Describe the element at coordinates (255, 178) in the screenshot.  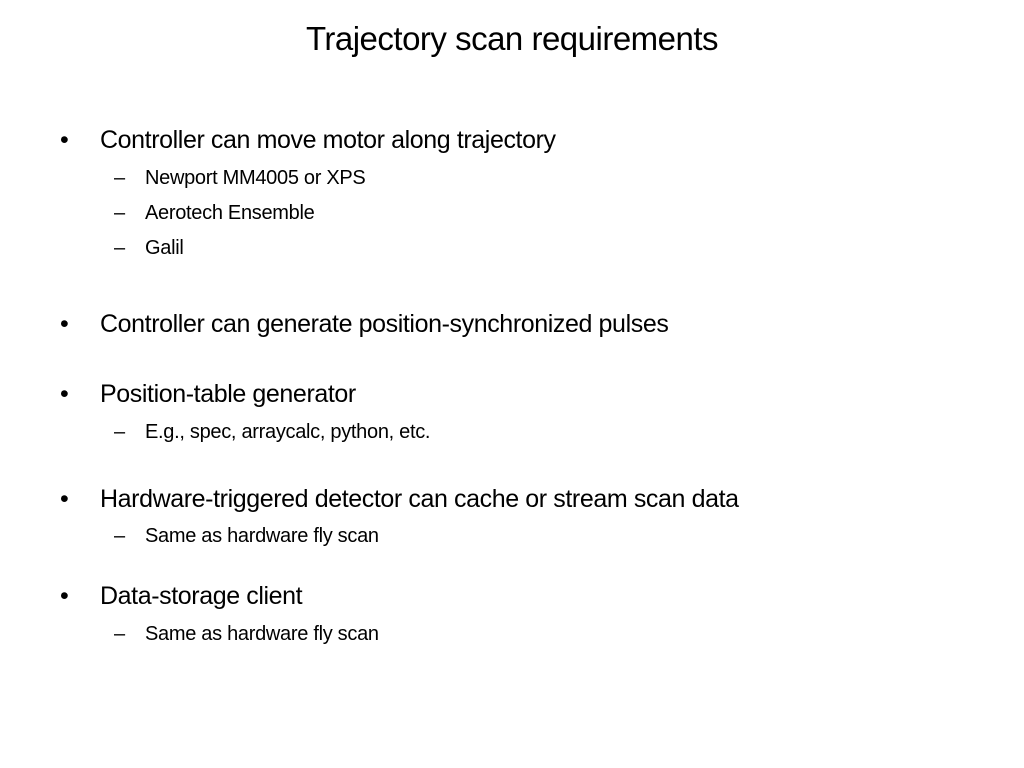
I see `sub-bullet-text: Newport MM4005 or XPS` at that location.